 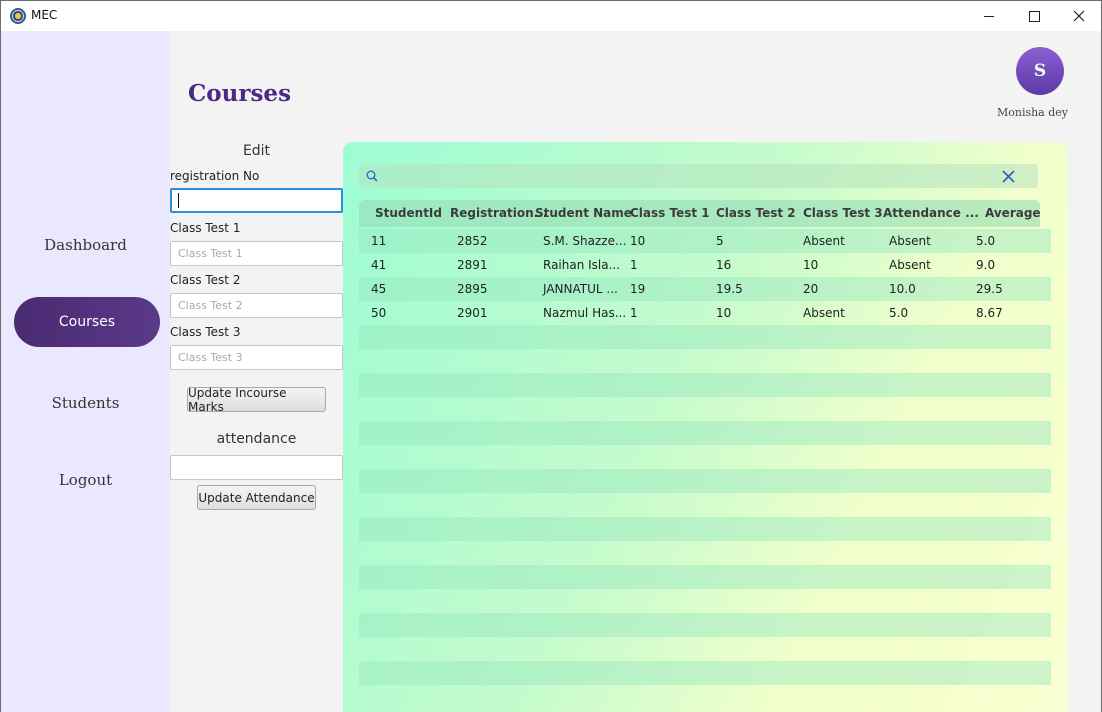 I want to click on sidebar-item-logout: Logout, so click(x=85, y=480).